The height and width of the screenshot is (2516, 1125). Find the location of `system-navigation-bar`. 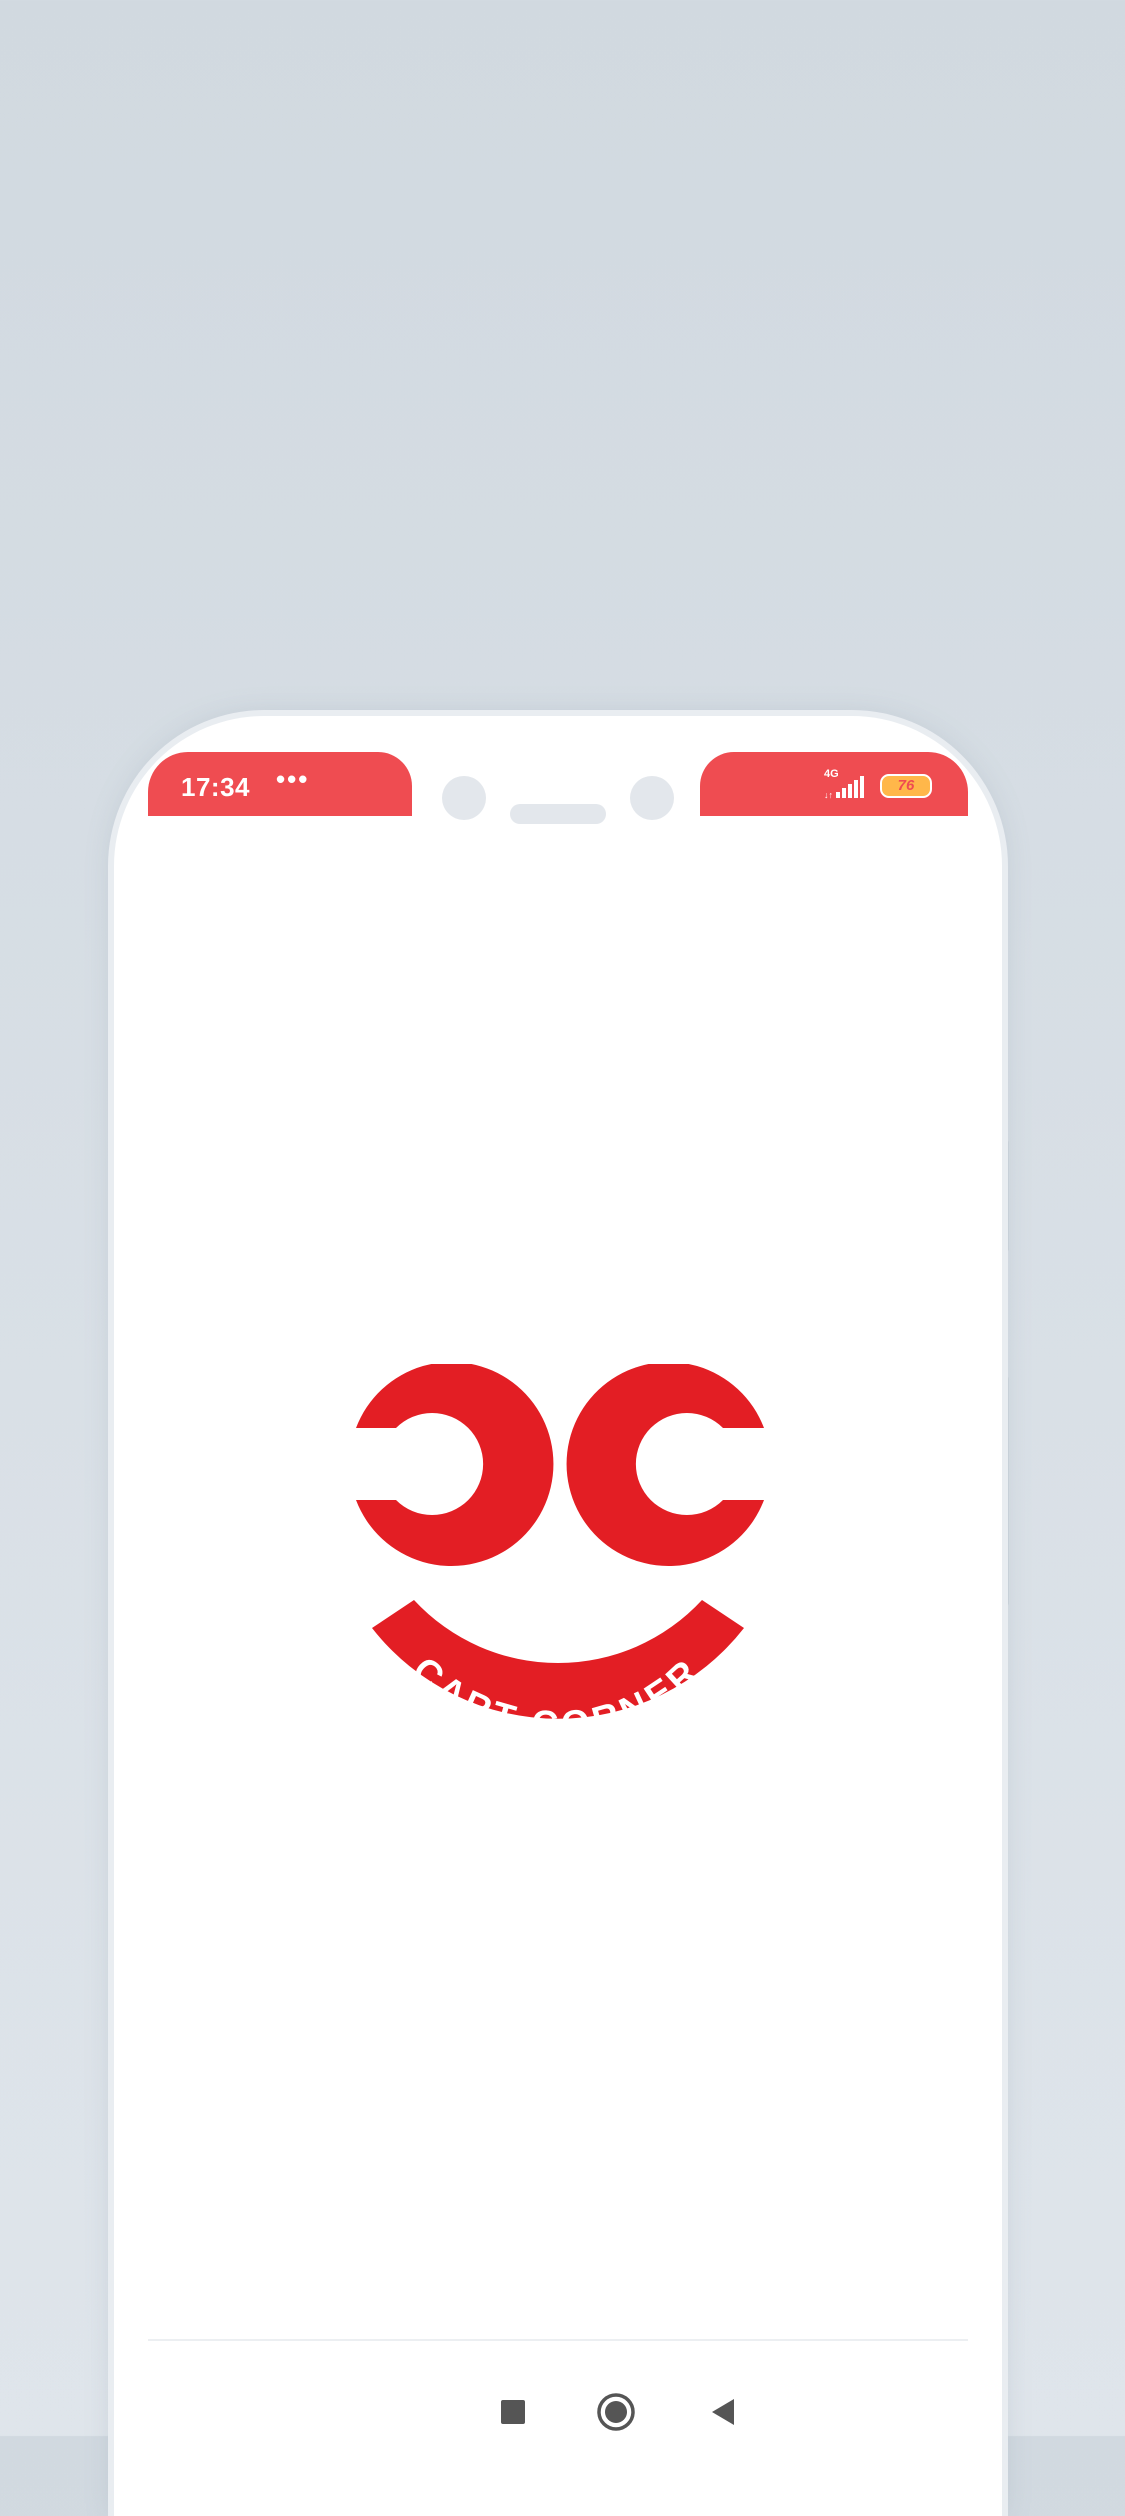

system-navigation-bar is located at coordinates (558, 2427).